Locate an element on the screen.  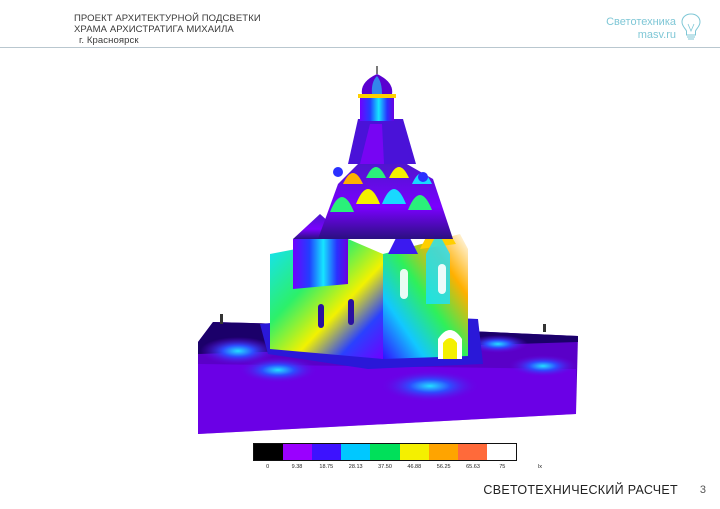
page-number: 3 is located at coordinates (702, 490).